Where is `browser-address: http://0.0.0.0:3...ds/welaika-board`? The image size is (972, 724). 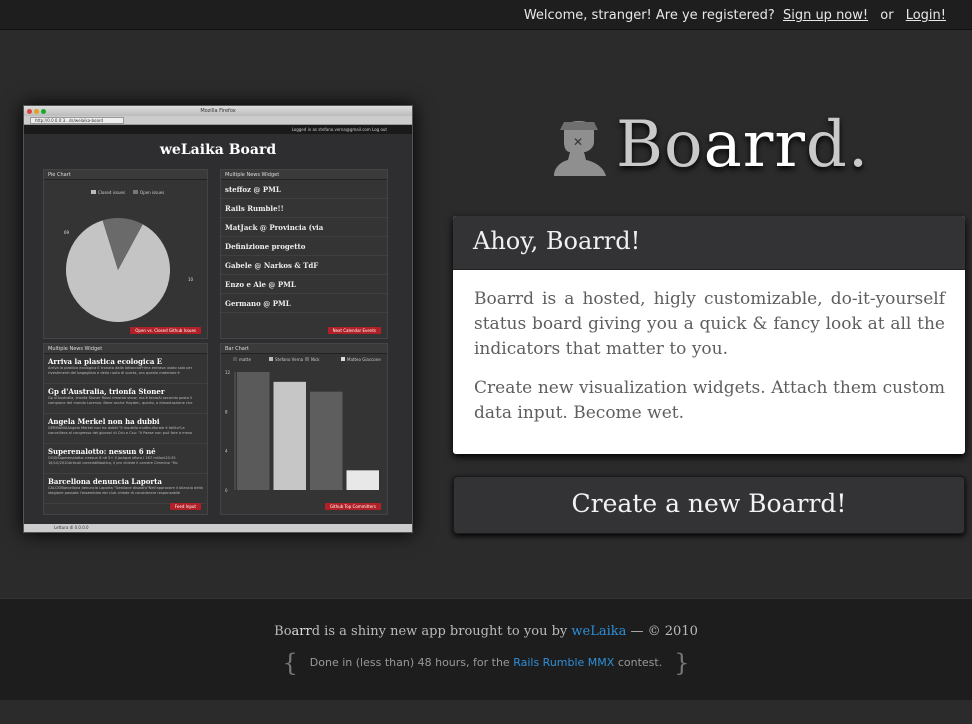
browser-address: http://0.0.0.0:3...ds/welaika-board is located at coordinates (77, 120).